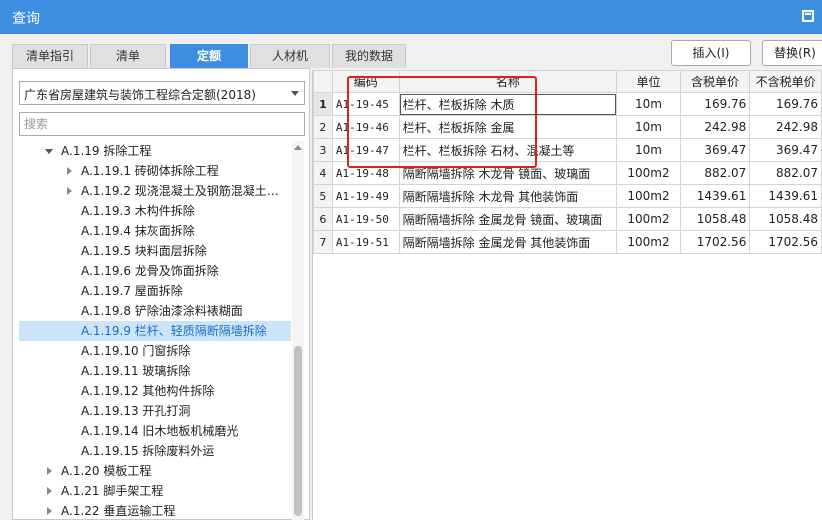 The height and width of the screenshot is (520, 822). What do you see at coordinates (365, 242) in the screenshot?
I see `cell-code: A1-19-51` at bounding box center [365, 242].